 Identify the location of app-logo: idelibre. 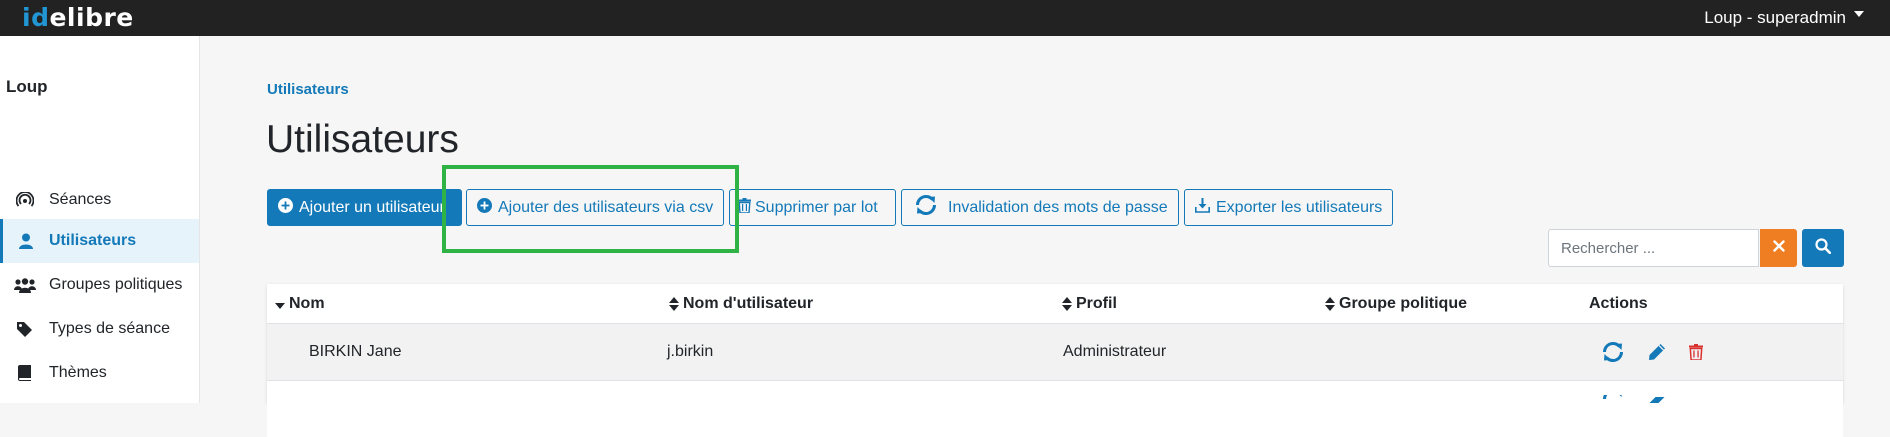
(78, 18).